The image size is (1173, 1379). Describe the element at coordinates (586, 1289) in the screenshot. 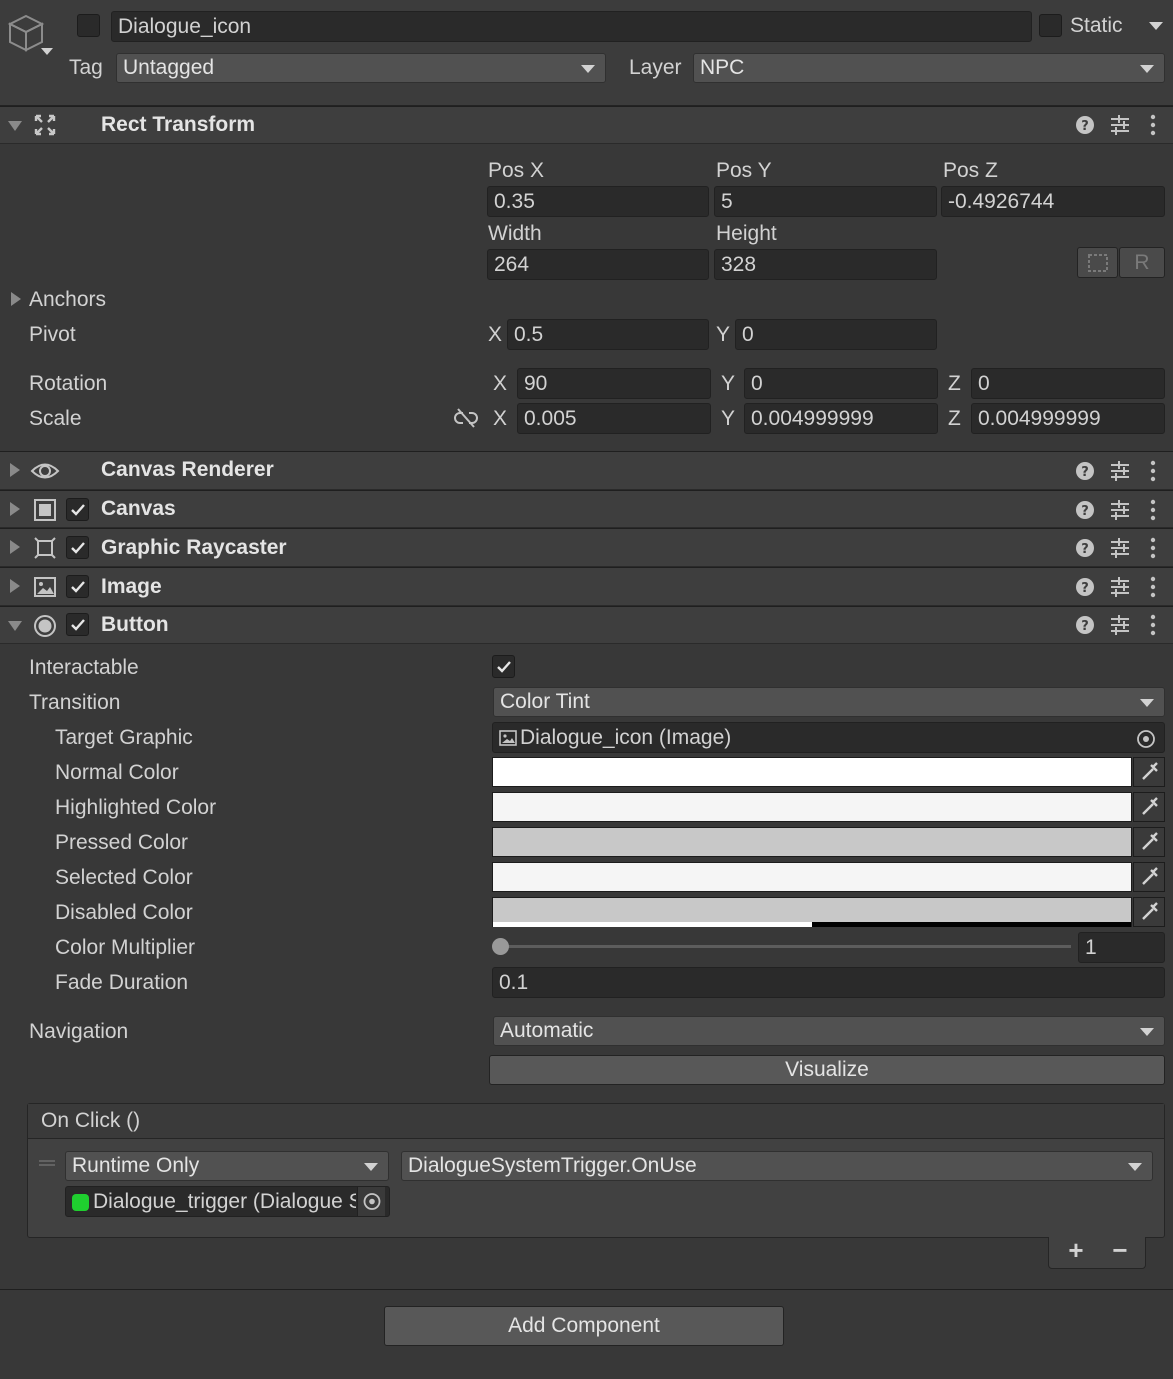

I see `footer-divider` at that location.